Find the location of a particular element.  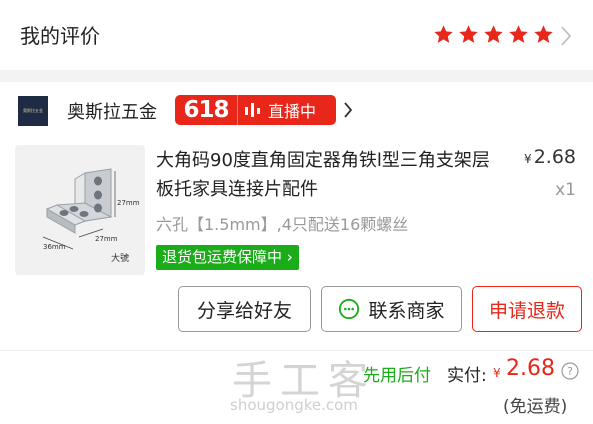

price-value: 2.68 is located at coordinates (554, 157).